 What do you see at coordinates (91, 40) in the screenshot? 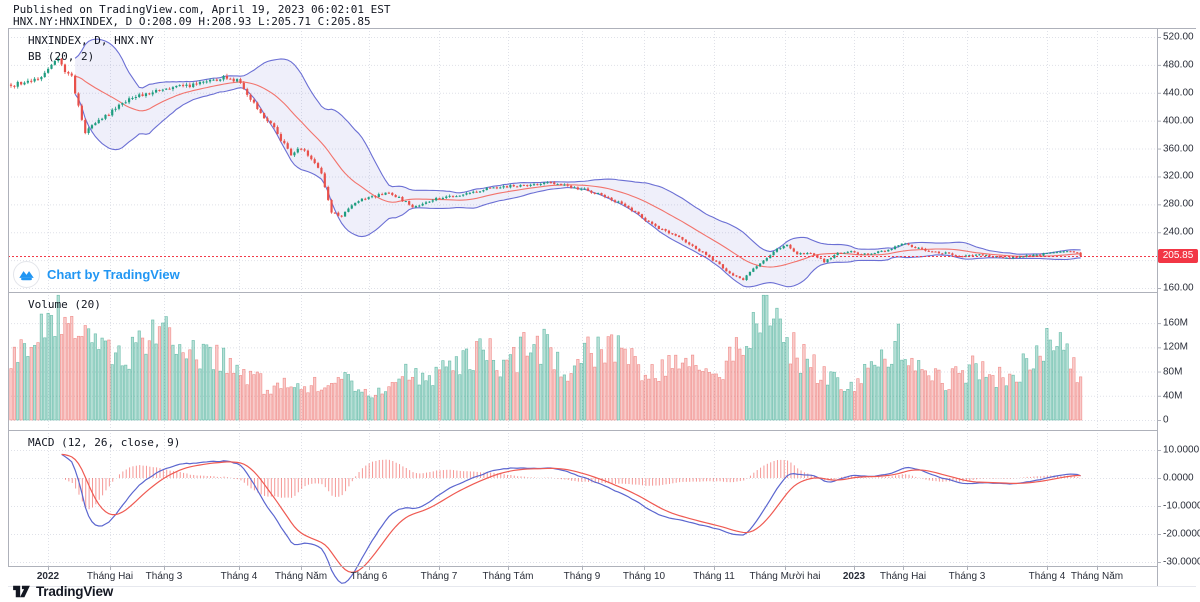
I see `main-panel-legend-symbol: HNXINDEX, D, HNX.NY` at bounding box center [91, 40].